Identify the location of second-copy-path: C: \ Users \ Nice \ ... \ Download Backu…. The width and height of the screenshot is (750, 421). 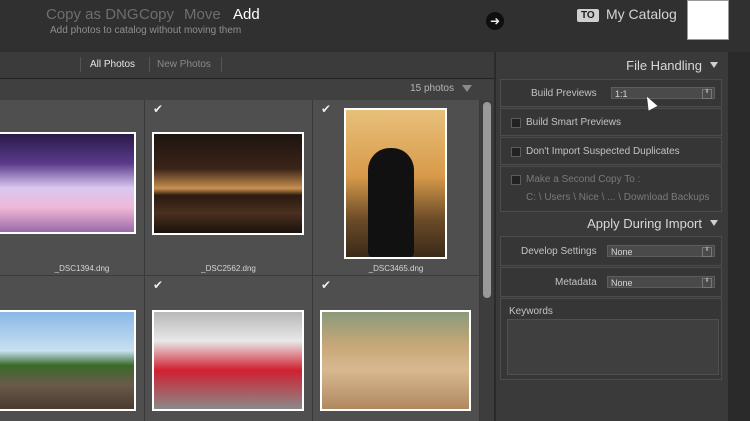
(617, 197).